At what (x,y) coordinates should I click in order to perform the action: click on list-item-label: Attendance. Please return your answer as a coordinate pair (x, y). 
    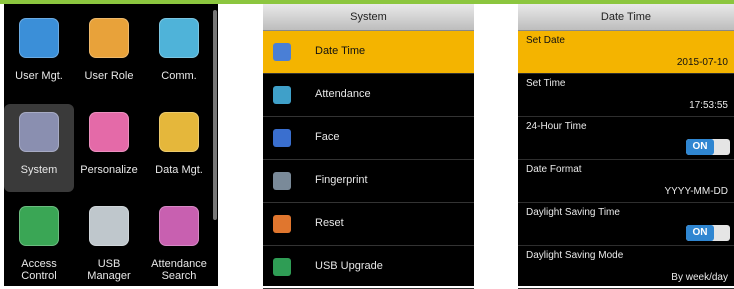
    Looking at the image, I should click on (343, 94).